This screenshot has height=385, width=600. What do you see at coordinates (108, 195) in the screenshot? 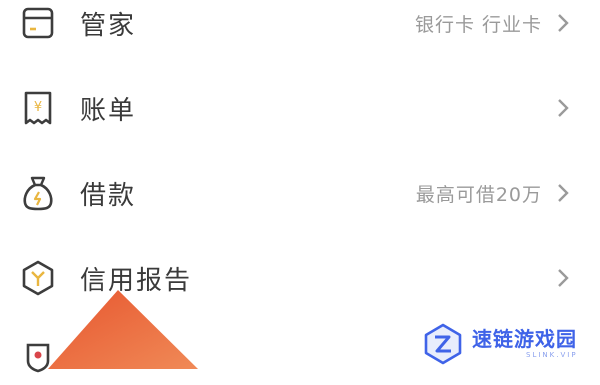
I see `menu-item-label: 借款` at bounding box center [108, 195].